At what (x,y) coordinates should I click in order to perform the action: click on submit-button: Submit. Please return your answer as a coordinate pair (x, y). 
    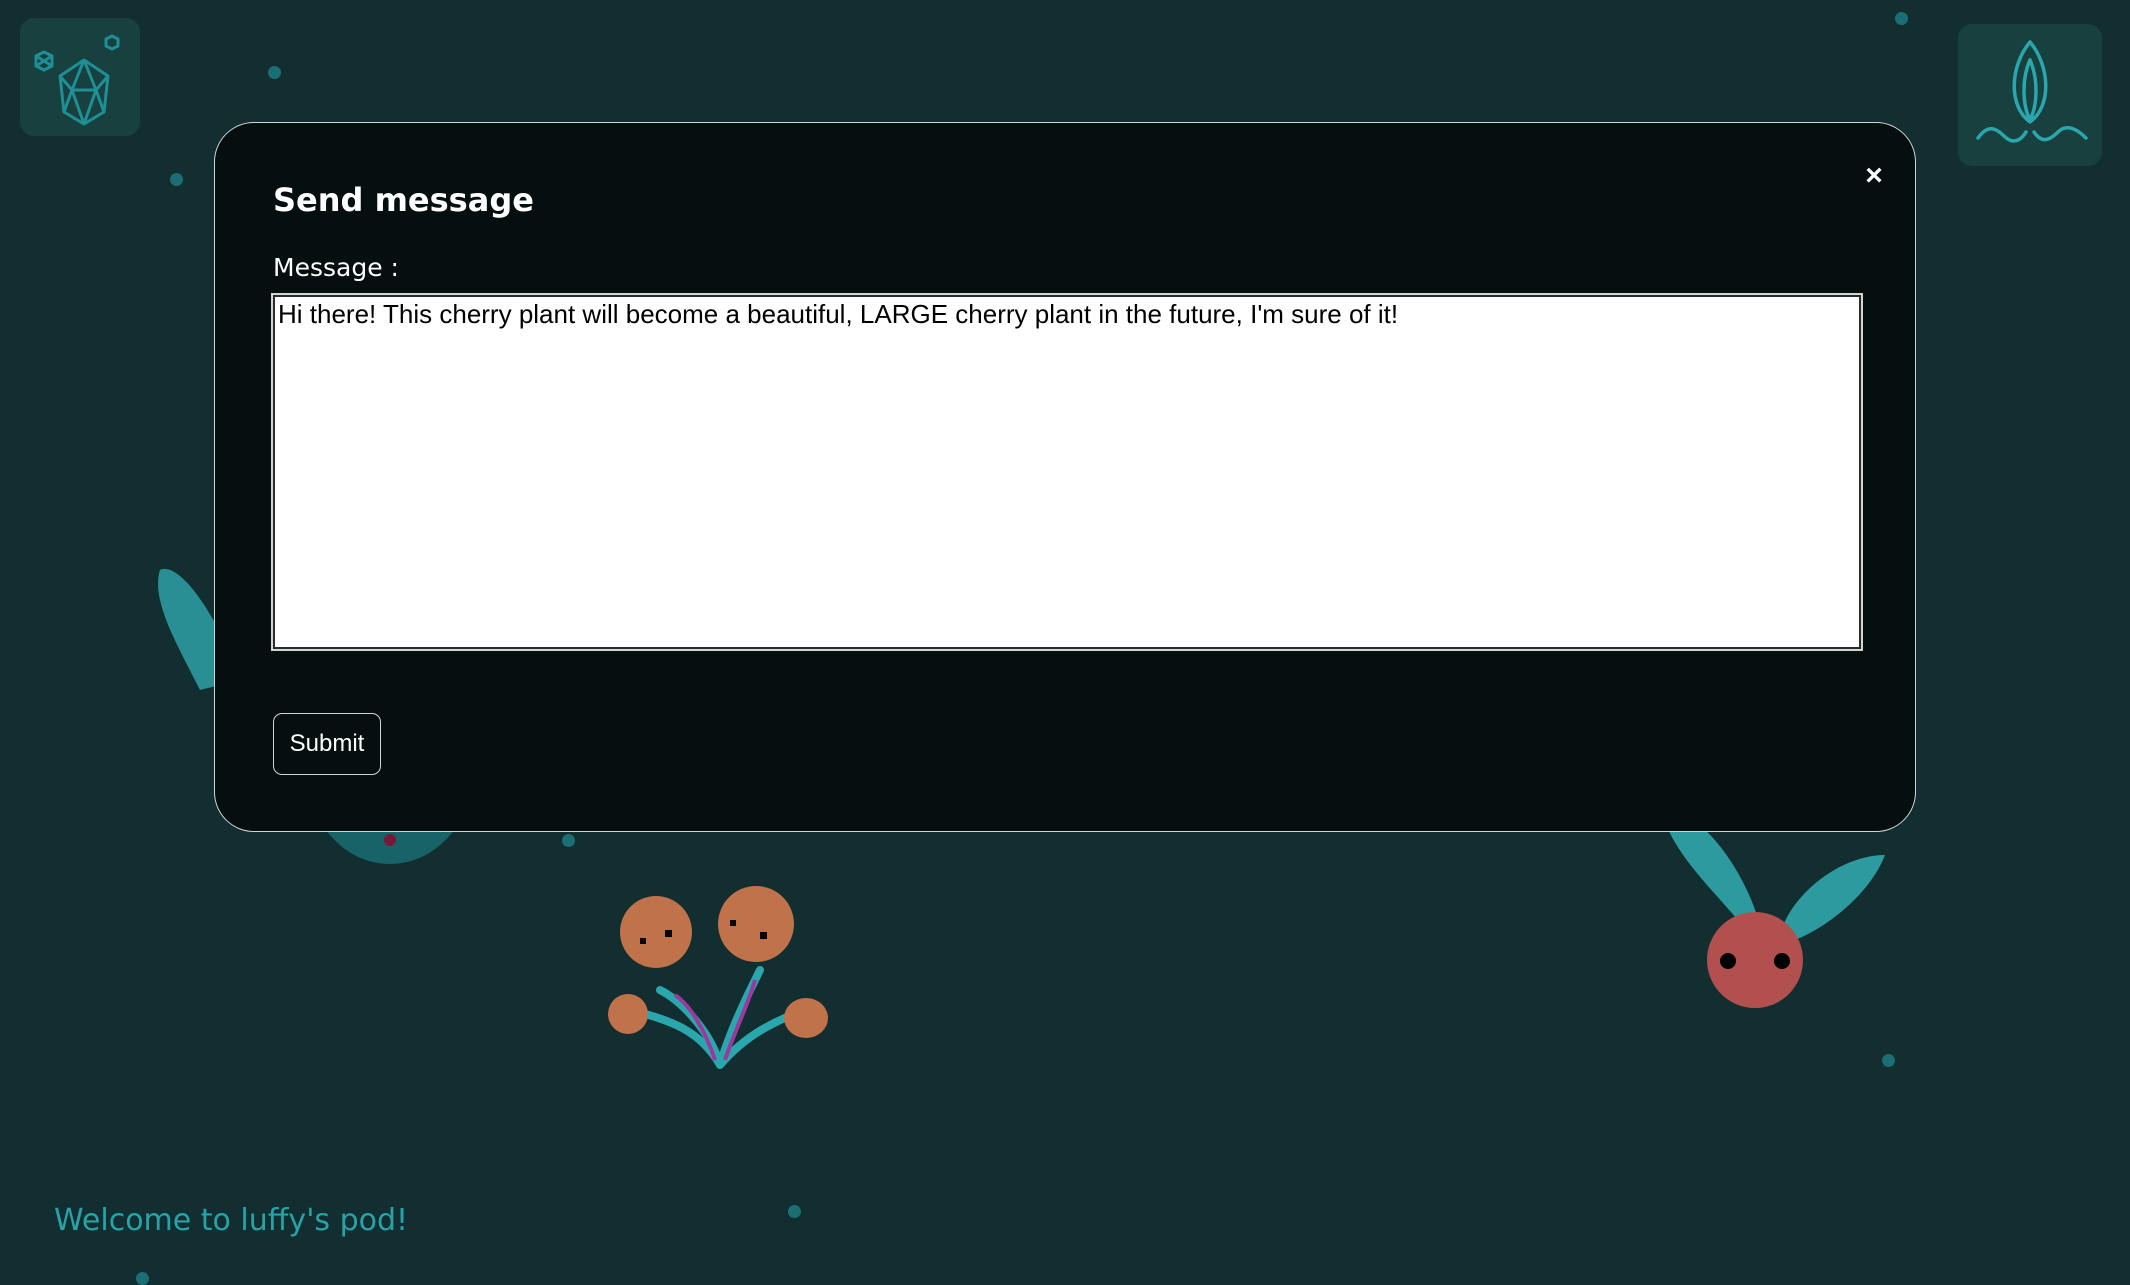
    Looking at the image, I should click on (327, 744).